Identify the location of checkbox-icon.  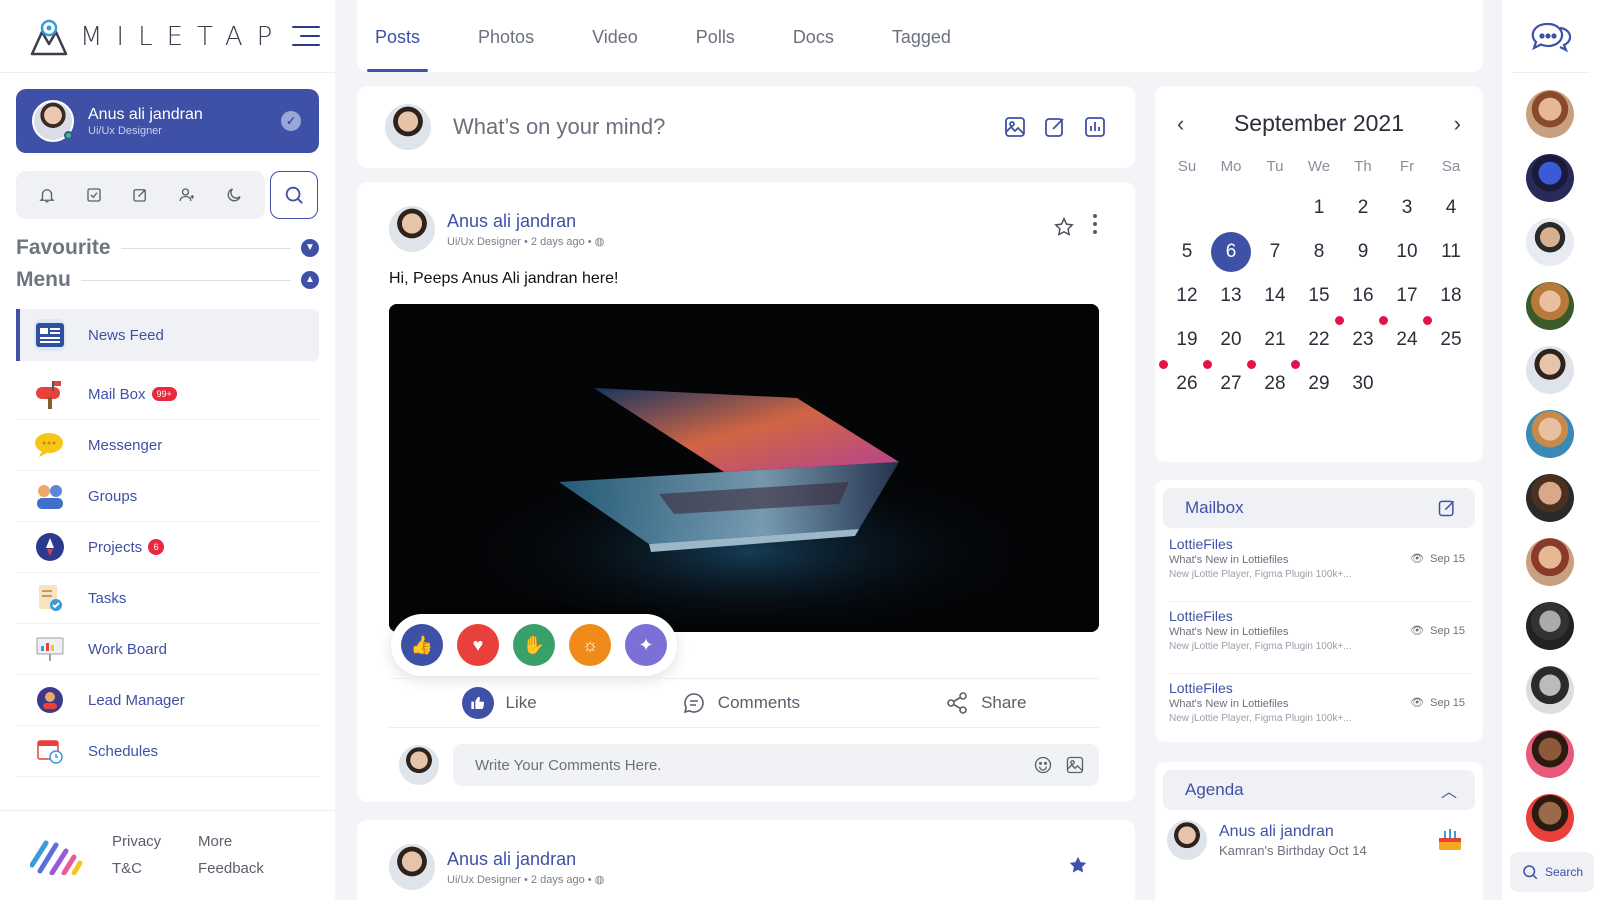
(94, 195).